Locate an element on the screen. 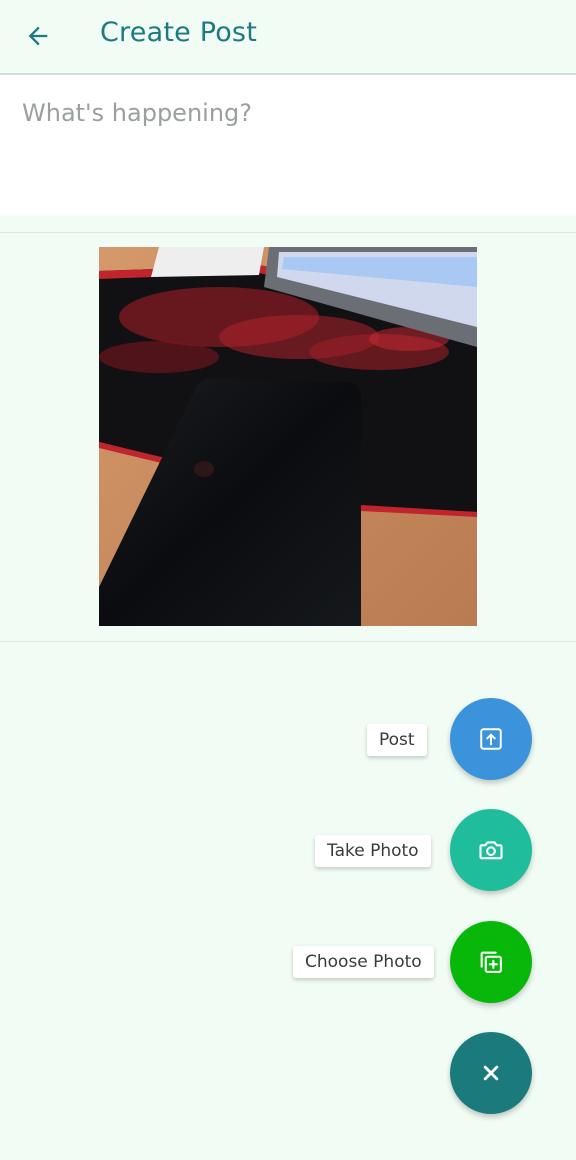 The width and height of the screenshot is (576, 1160). composer is located at coordinates (288, 145).